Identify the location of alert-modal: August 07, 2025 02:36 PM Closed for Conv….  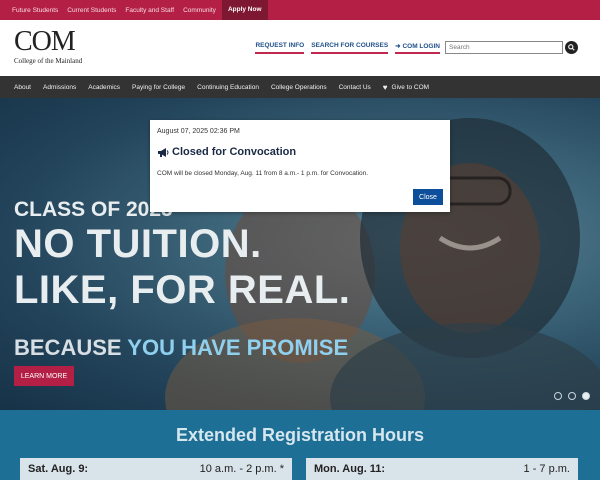
(300, 166).